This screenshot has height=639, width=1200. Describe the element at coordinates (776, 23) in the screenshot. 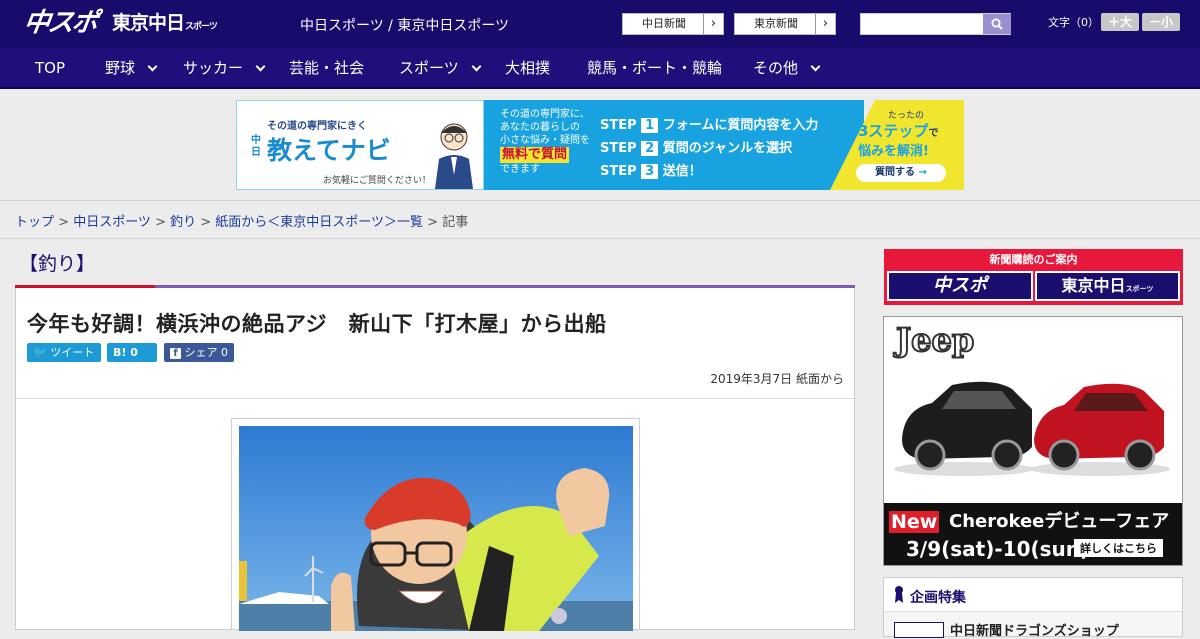

I see `tokyo-shimbun-label: 東京新聞` at that location.